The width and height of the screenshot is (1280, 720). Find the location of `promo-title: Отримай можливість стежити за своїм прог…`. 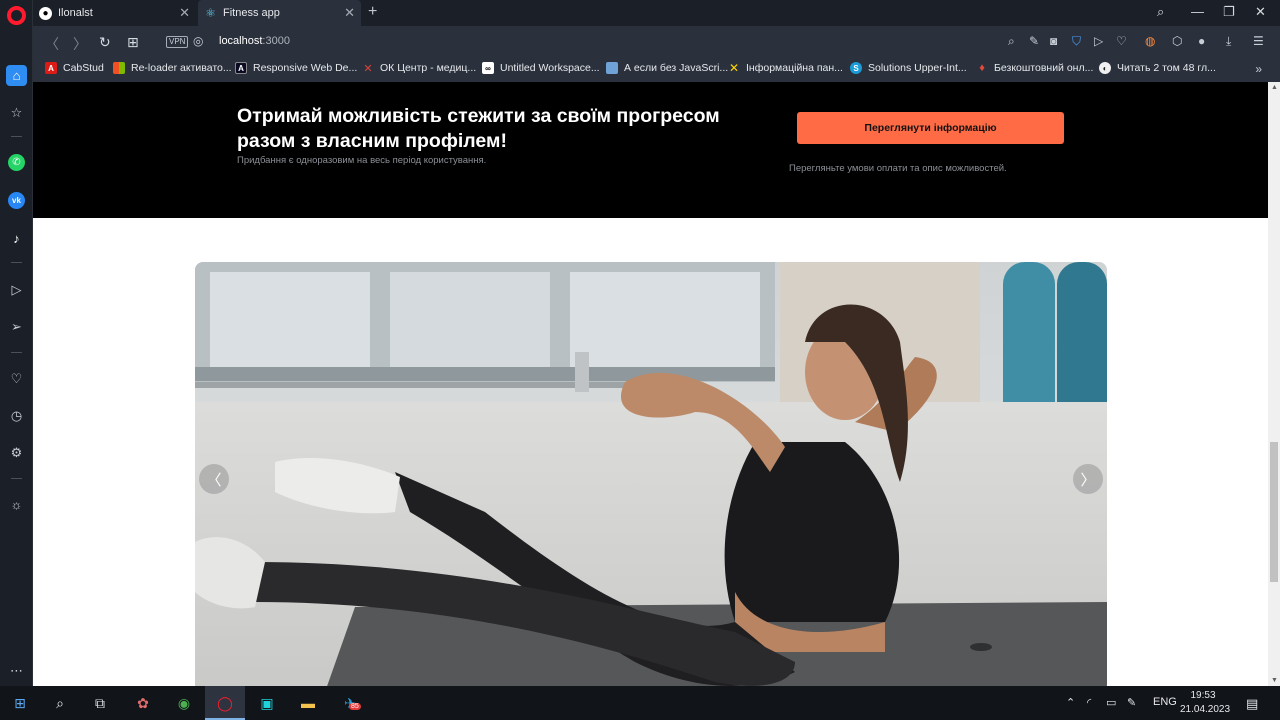

promo-title: Отримай можливість стежити за своїм прог… is located at coordinates (478, 128).